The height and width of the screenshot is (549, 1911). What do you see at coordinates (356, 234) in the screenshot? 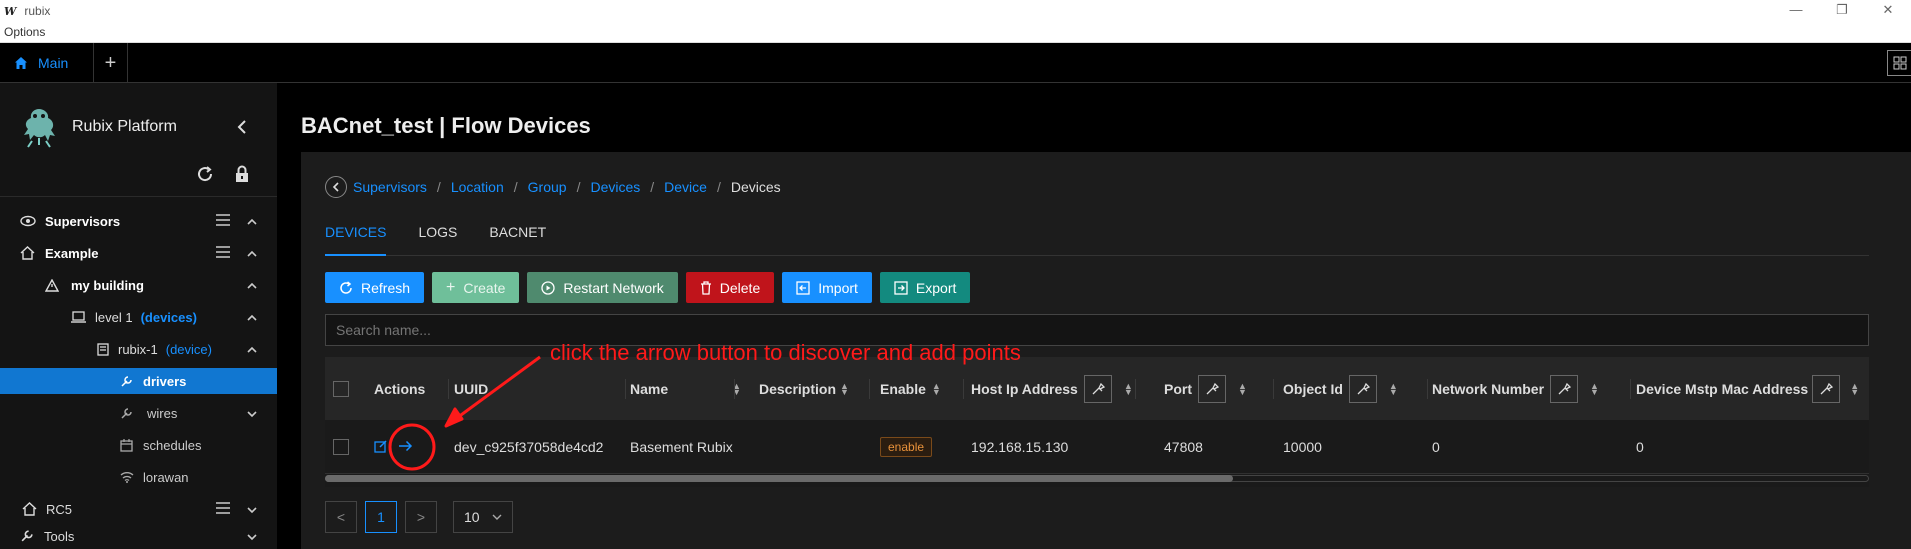
I see `tab-devices: DEVICES` at bounding box center [356, 234].